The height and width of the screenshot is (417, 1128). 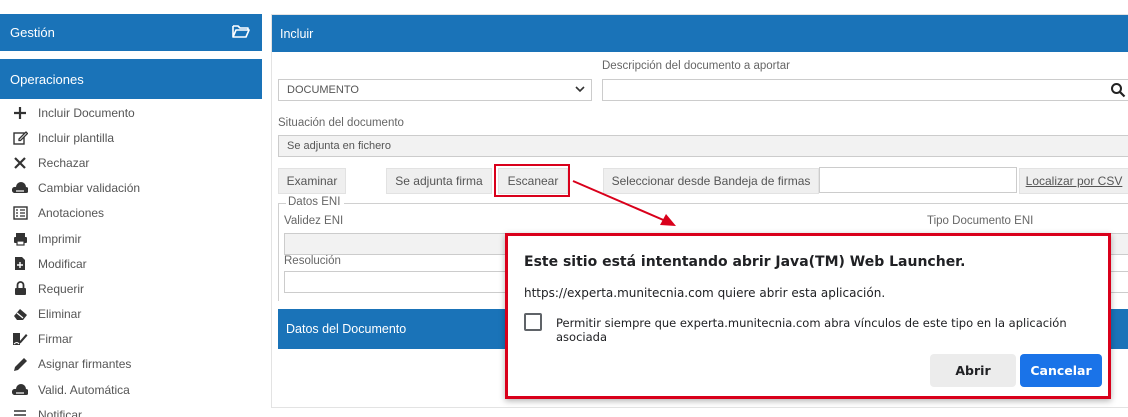 What do you see at coordinates (71, 213) in the screenshot?
I see `op-label: Anotaciones` at bounding box center [71, 213].